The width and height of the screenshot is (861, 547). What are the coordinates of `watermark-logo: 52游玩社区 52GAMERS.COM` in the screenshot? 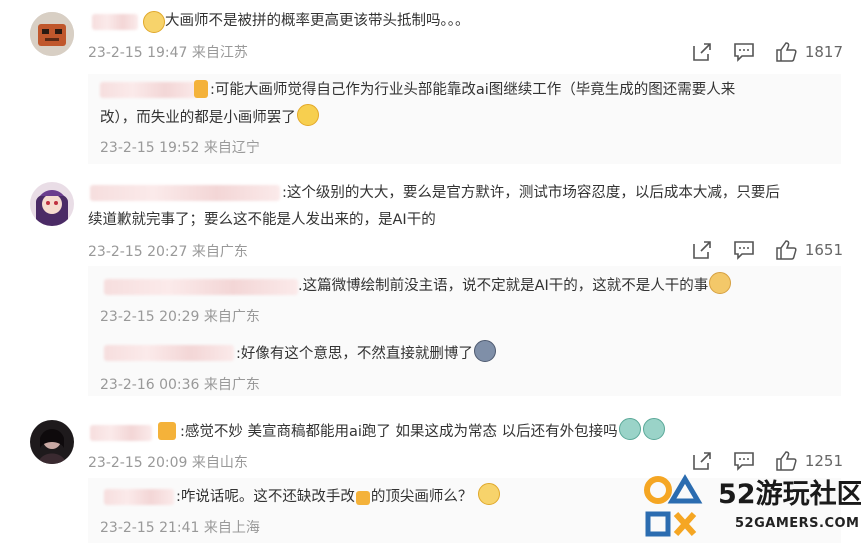 It's located at (750, 506).